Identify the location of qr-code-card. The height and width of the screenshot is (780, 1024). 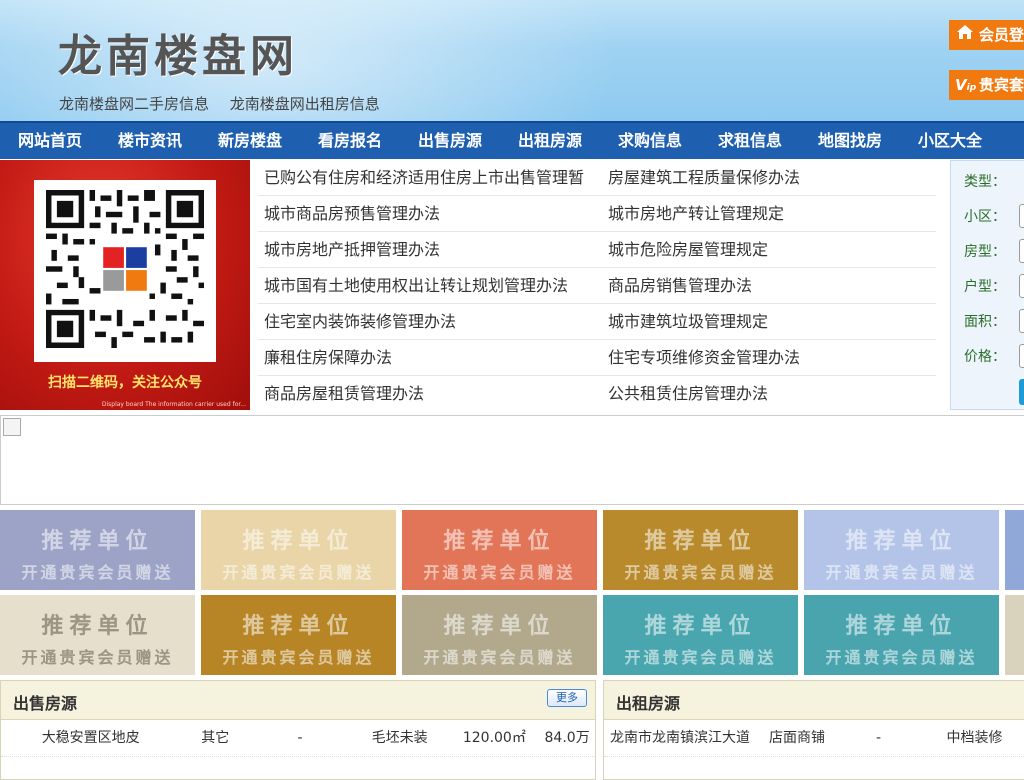
(125, 271).